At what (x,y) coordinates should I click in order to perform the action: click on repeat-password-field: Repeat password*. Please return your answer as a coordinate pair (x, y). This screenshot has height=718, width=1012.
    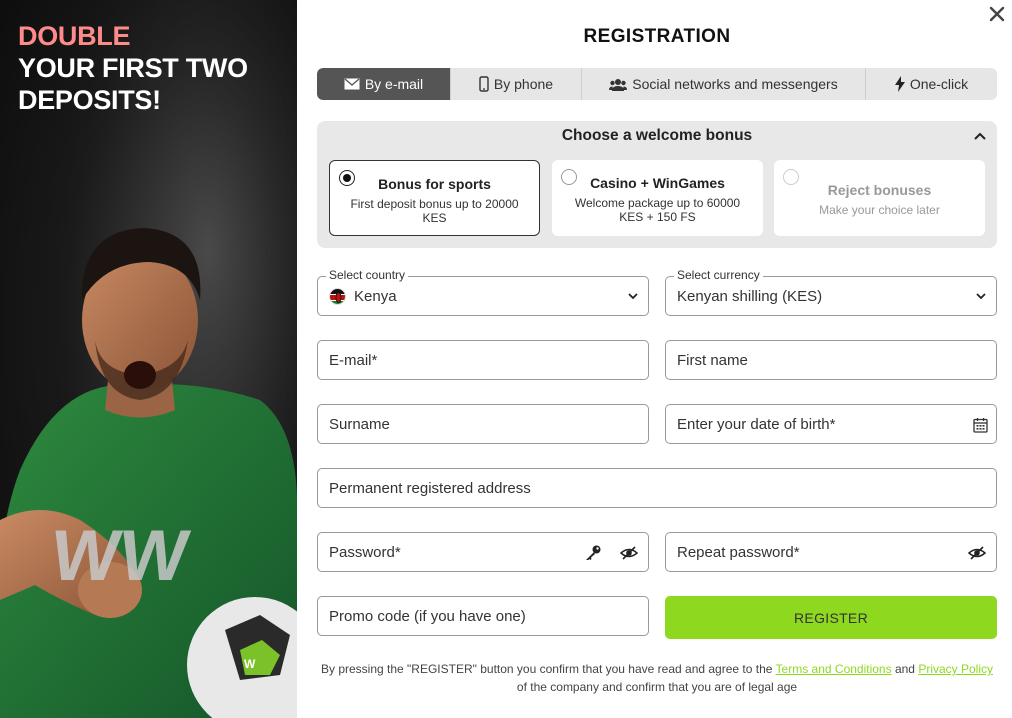
    Looking at the image, I should click on (831, 552).